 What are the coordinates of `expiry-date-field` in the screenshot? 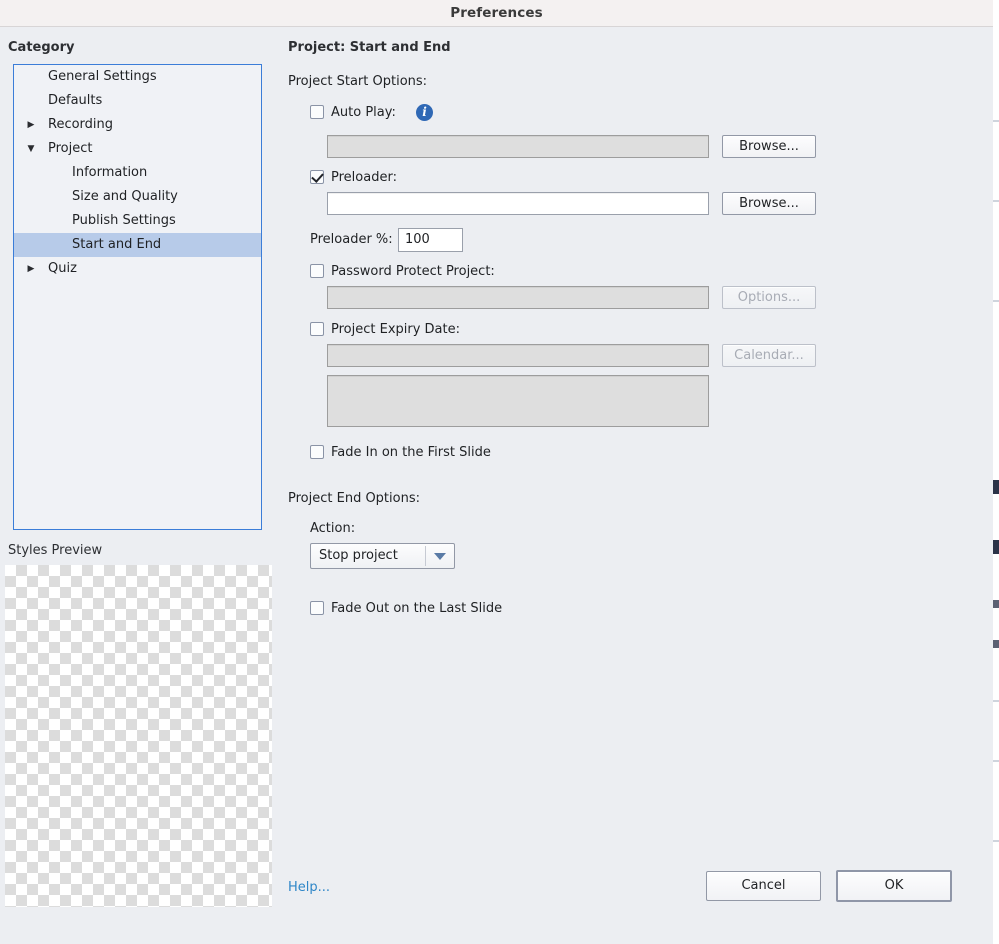 It's located at (518, 355).